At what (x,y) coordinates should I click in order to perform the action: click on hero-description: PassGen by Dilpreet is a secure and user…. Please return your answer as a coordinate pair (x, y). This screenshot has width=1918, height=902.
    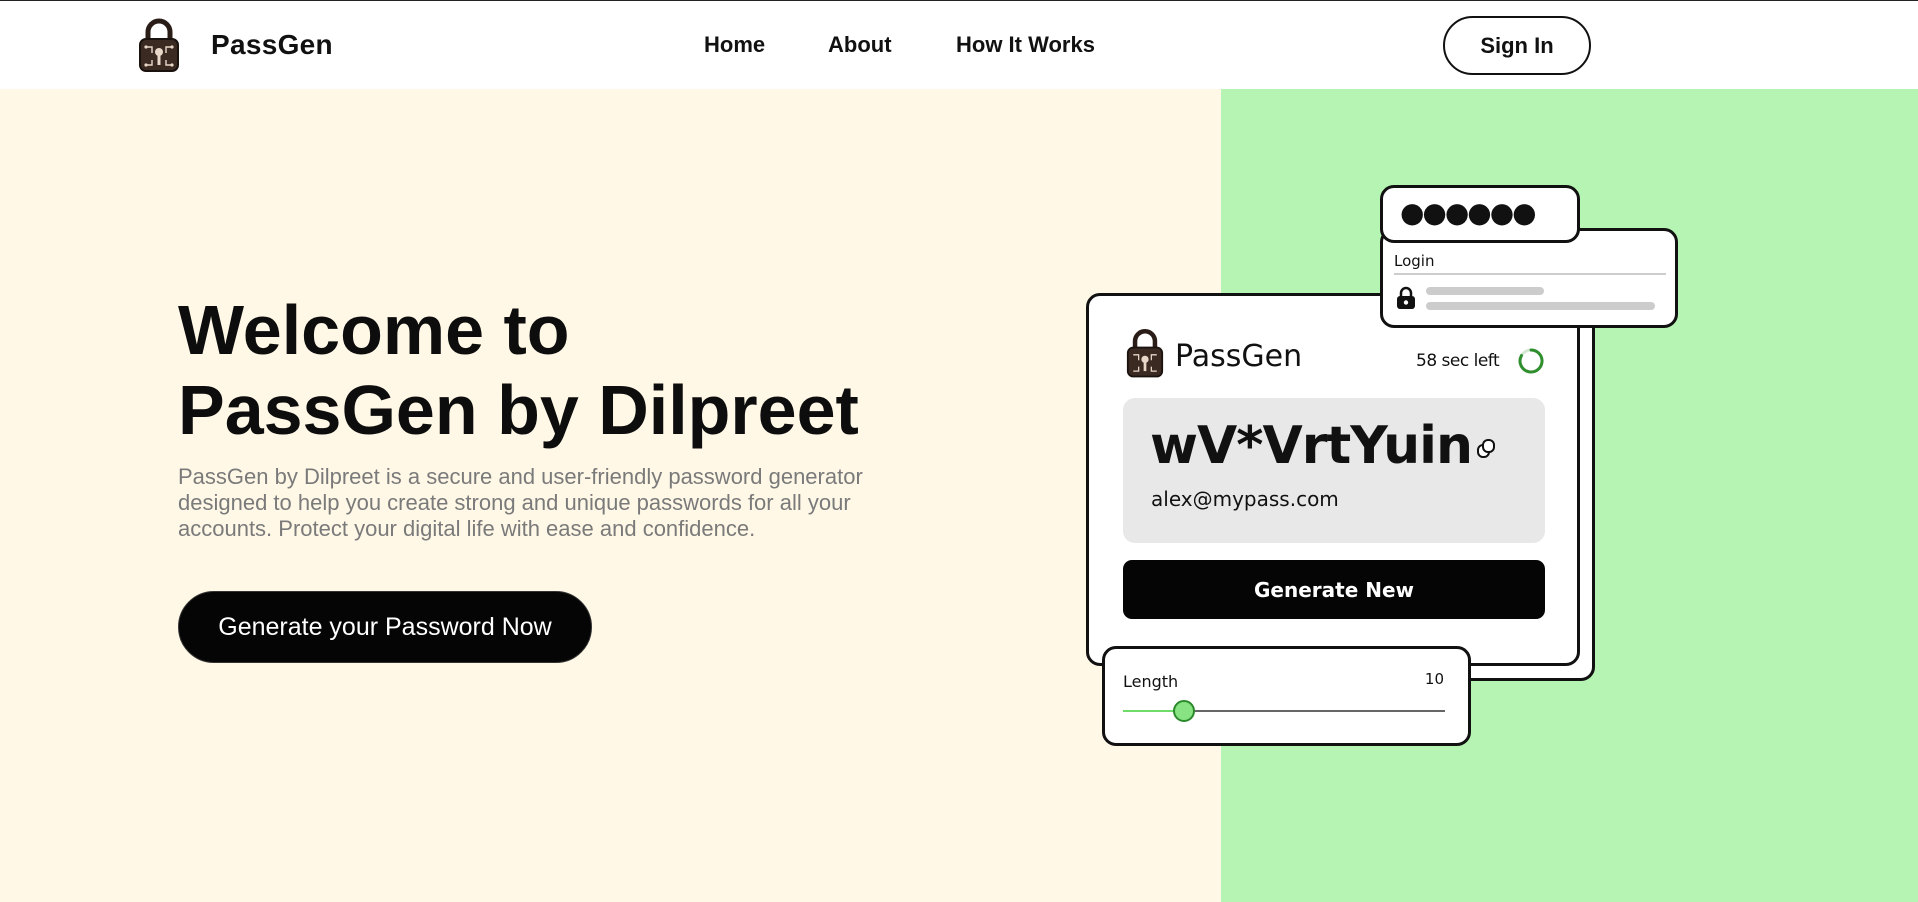
    Looking at the image, I should click on (520, 502).